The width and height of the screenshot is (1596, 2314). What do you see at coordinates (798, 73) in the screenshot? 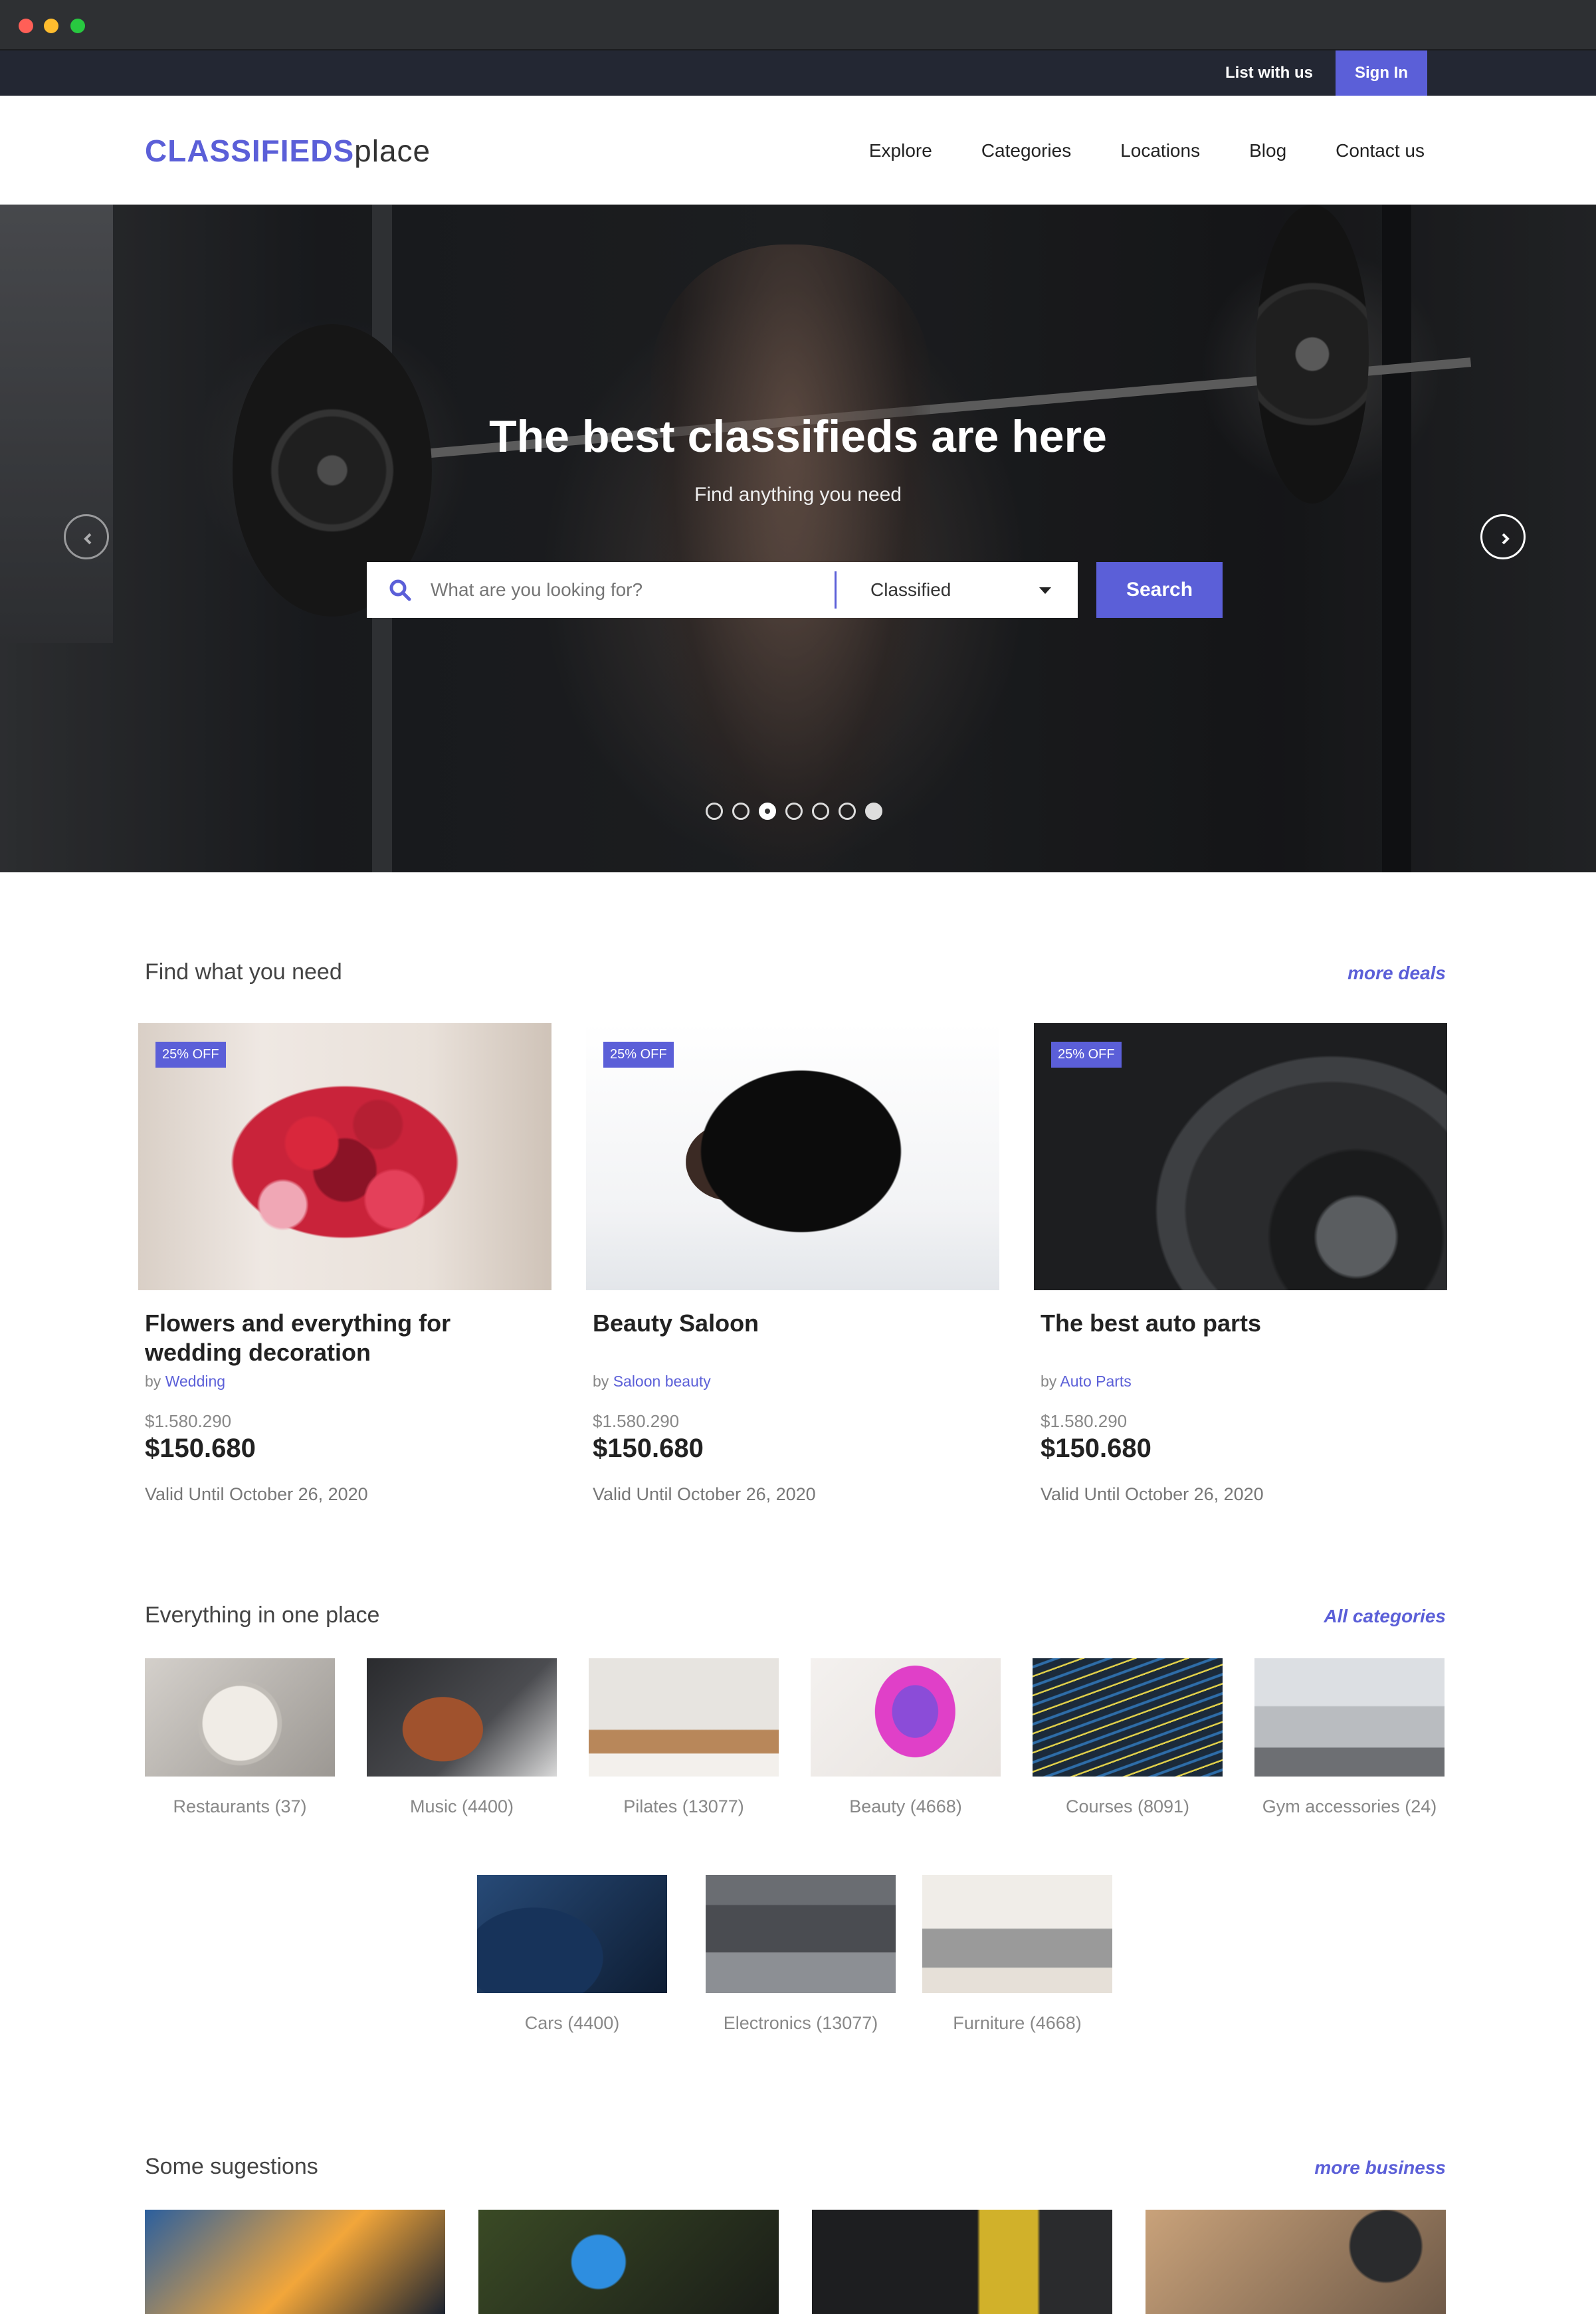
I see `top-utility-bar: List with us Sign In` at bounding box center [798, 73].